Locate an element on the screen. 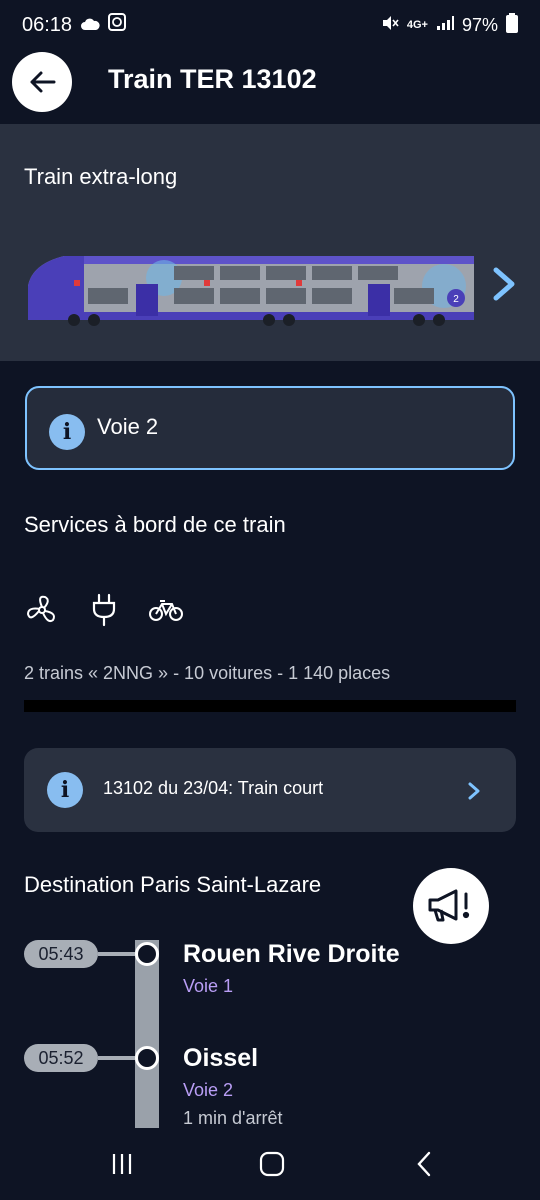 The width and height of the screenshot is (540, 1200). recent-apps-icon is located at coordinates (122, 1164).